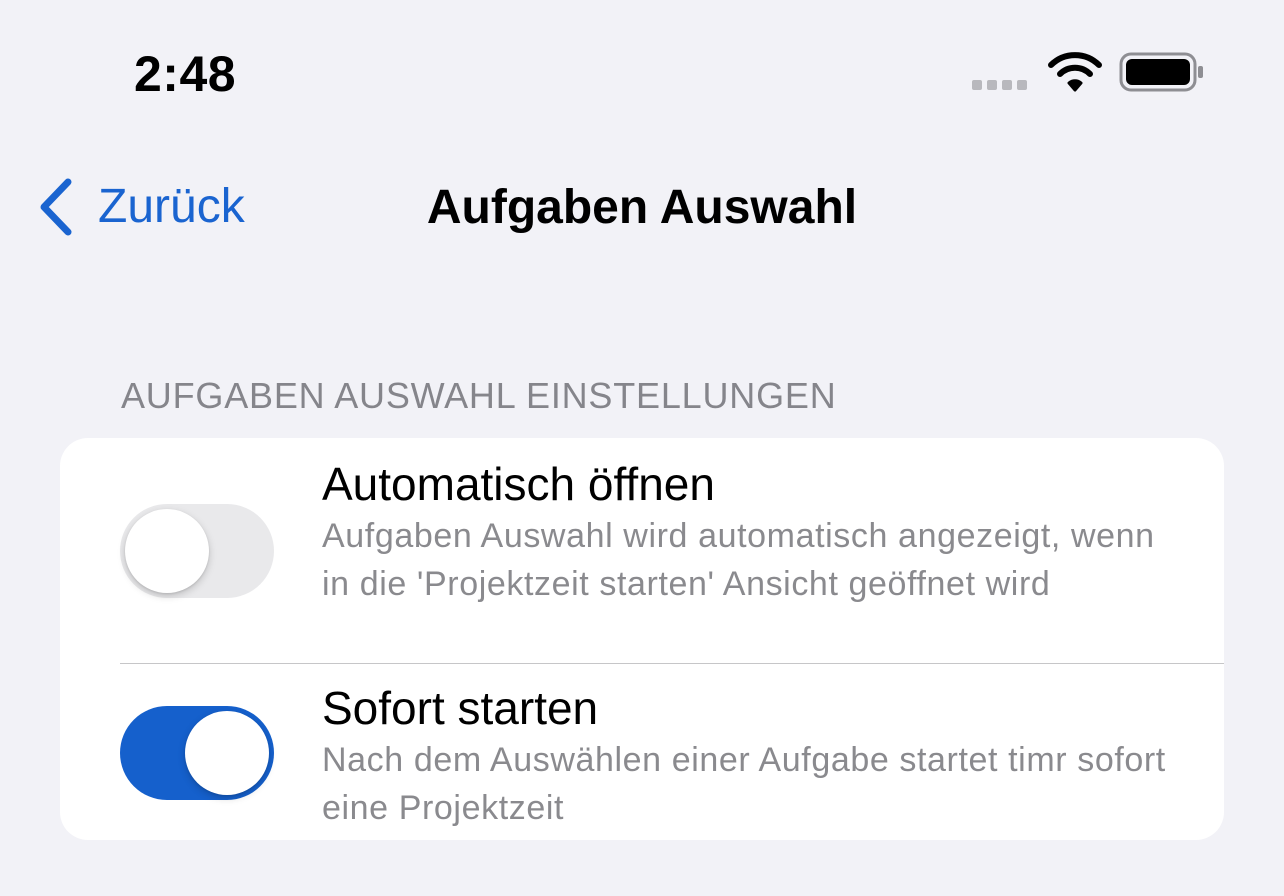 This screenshot has height=896, width=1284. Describe the element at coordinates (1075, 72) in the screenshot. I see `wifi-icon` at that location.